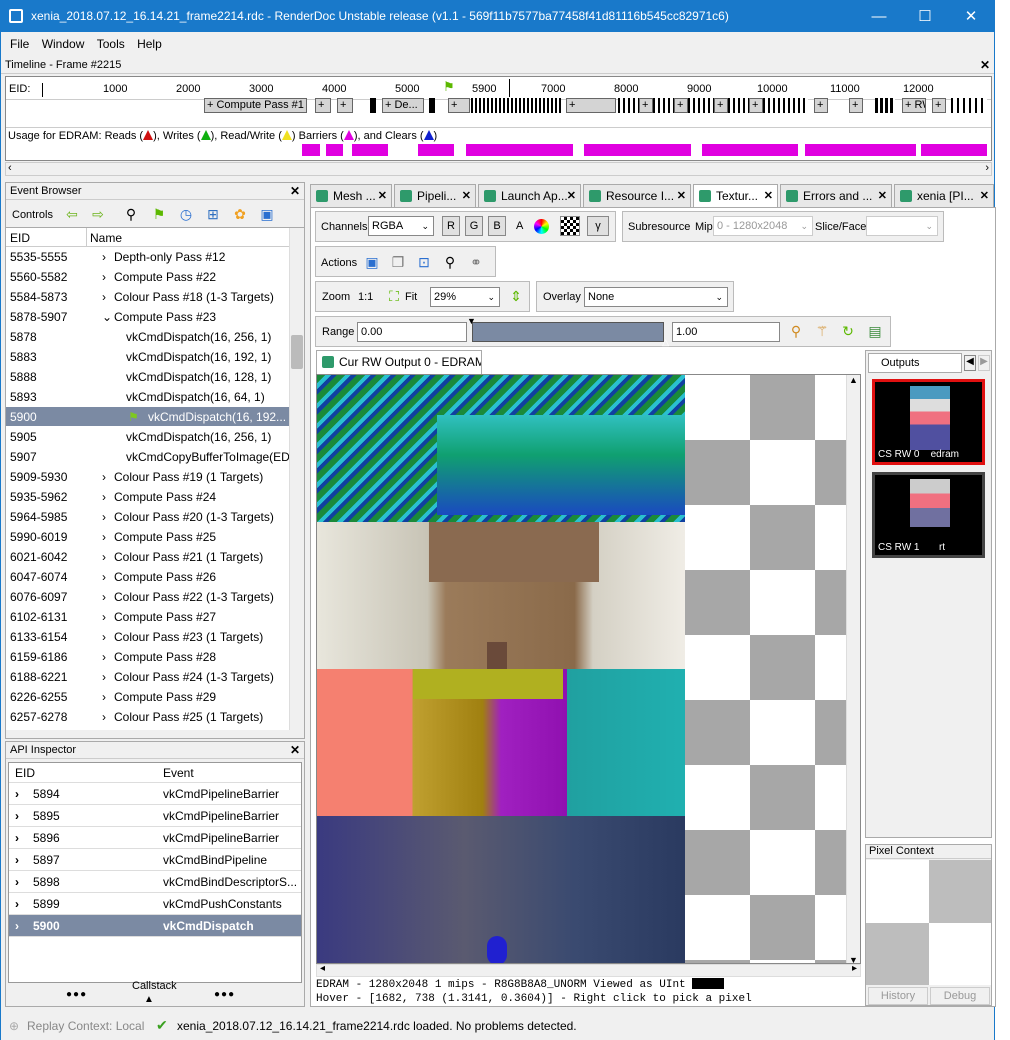 The width and height of the screenshot is (1010, 1040). I want to click on event-row: 6102-6131 › Compute Pass #27, so click(155, 617).